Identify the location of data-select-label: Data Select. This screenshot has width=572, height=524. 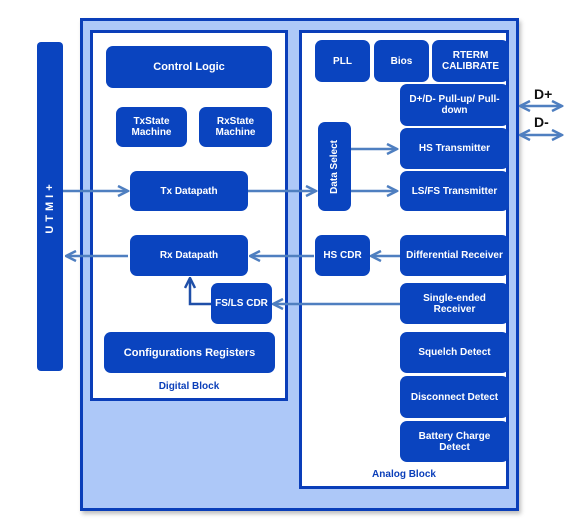
(334, 166).